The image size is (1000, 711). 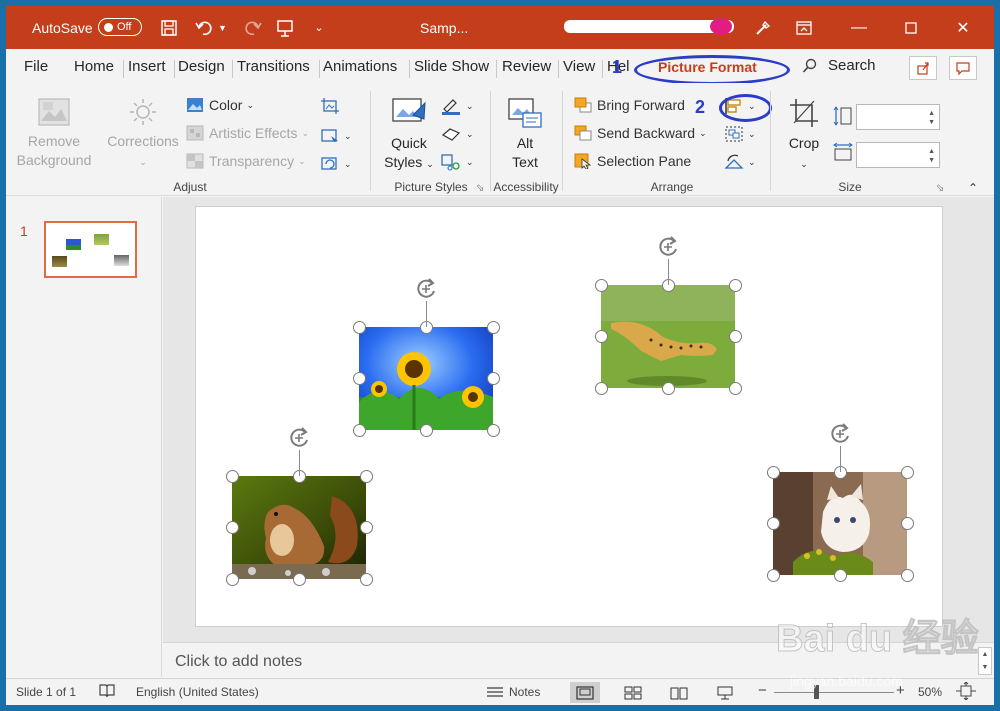 What do you see at coordinates (220, 105) in the screenshot?
I see `color-button: Color ⌄` at bounding box center [220, 105].